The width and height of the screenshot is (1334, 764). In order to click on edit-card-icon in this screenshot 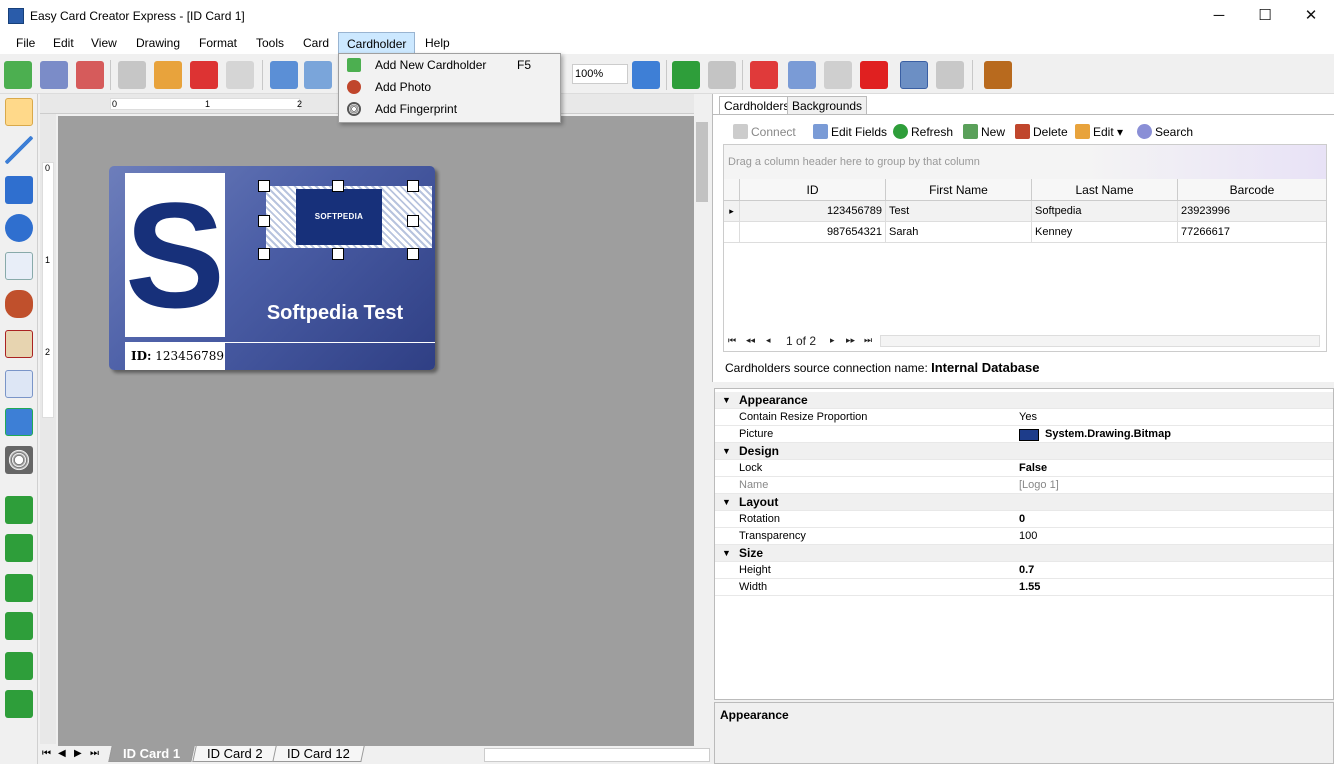, I will do `click(168, 75)`.